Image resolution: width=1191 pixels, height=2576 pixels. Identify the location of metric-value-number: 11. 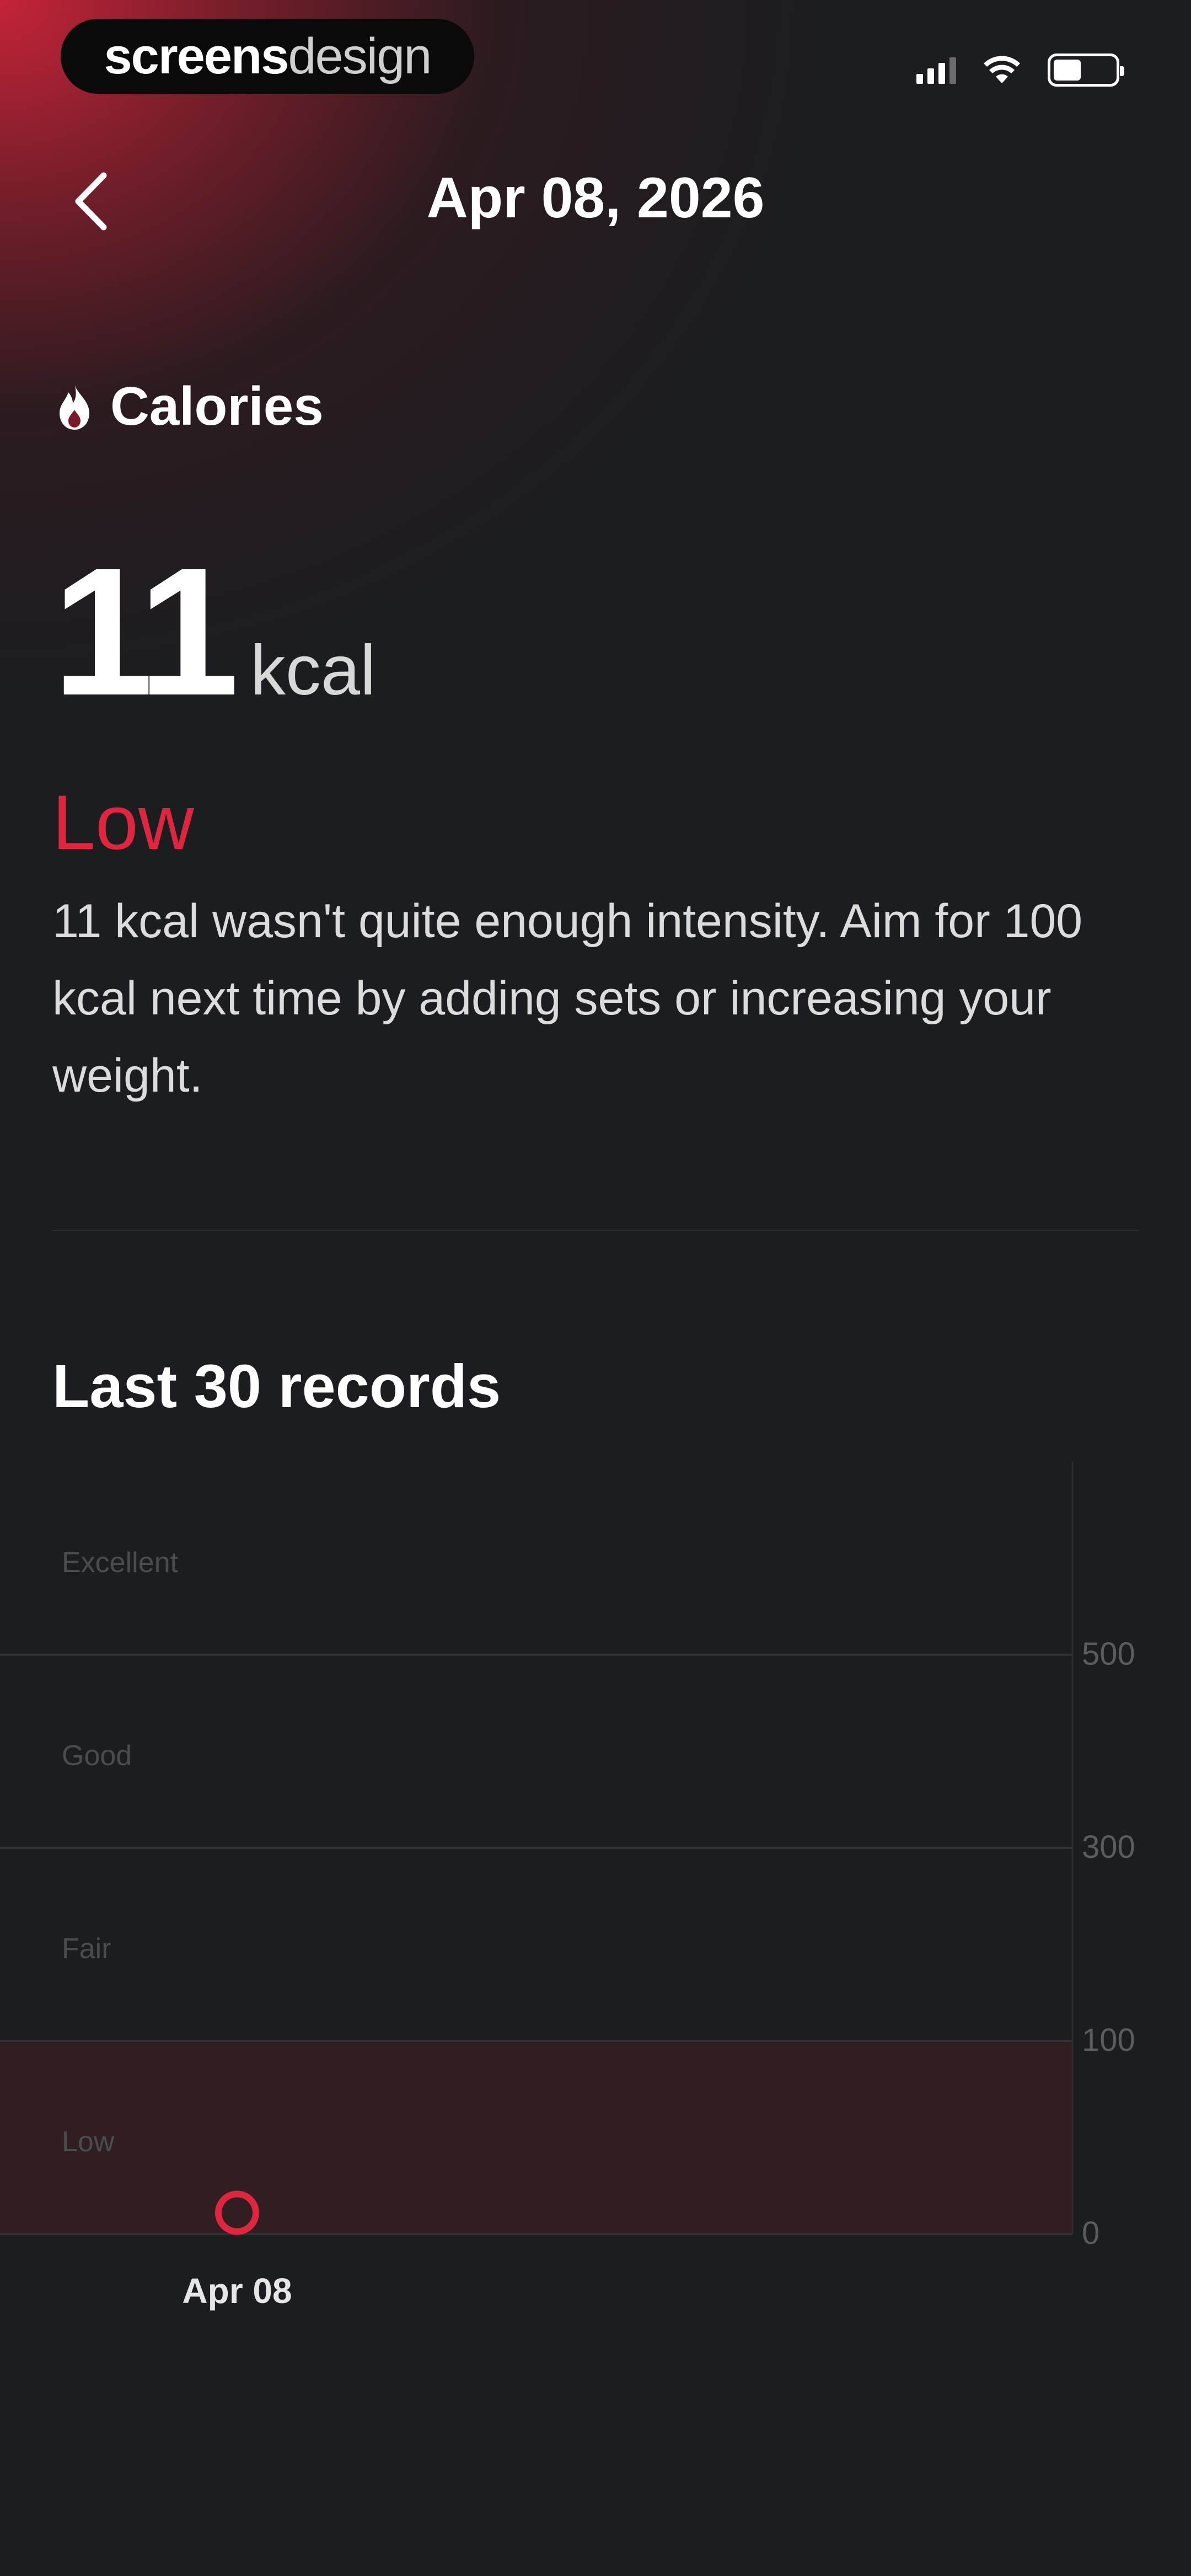
(145, 631).